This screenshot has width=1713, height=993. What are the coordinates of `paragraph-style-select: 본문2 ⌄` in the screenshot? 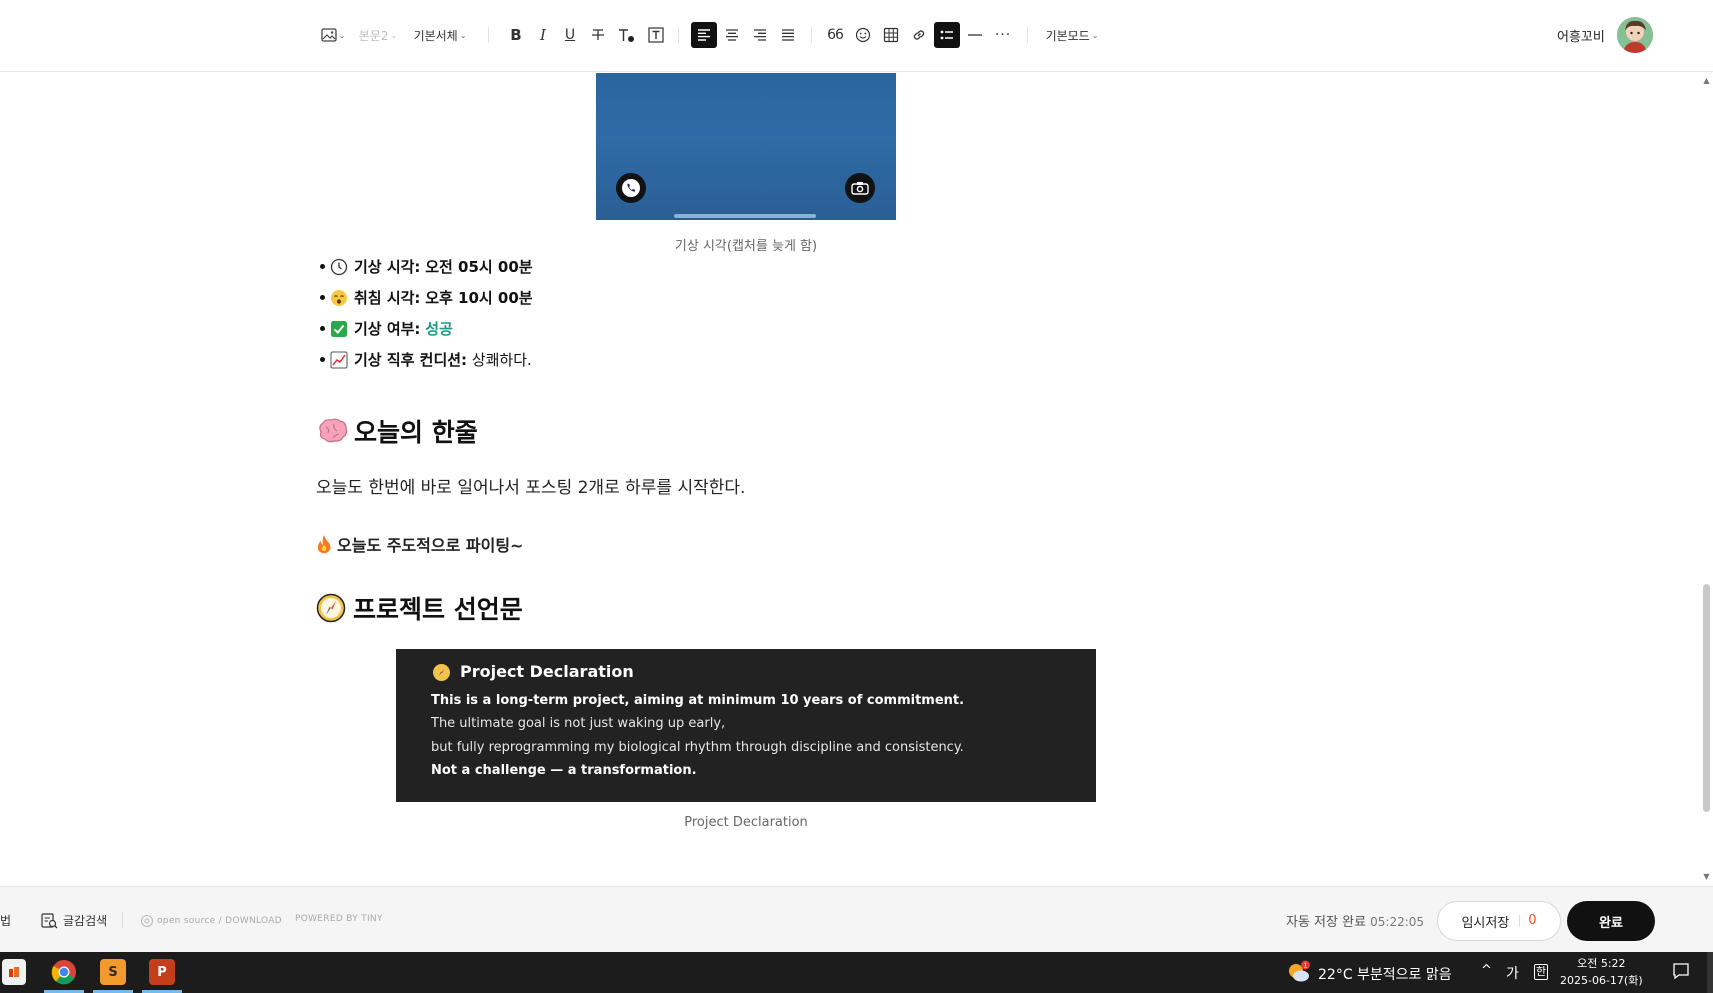 It's located at (378, 35).